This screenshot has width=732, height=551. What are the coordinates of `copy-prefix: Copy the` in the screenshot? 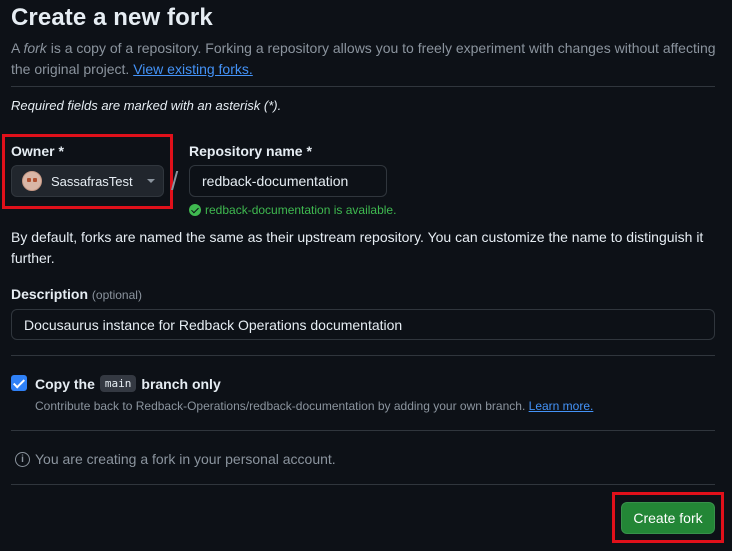 It's located at (65, 383).